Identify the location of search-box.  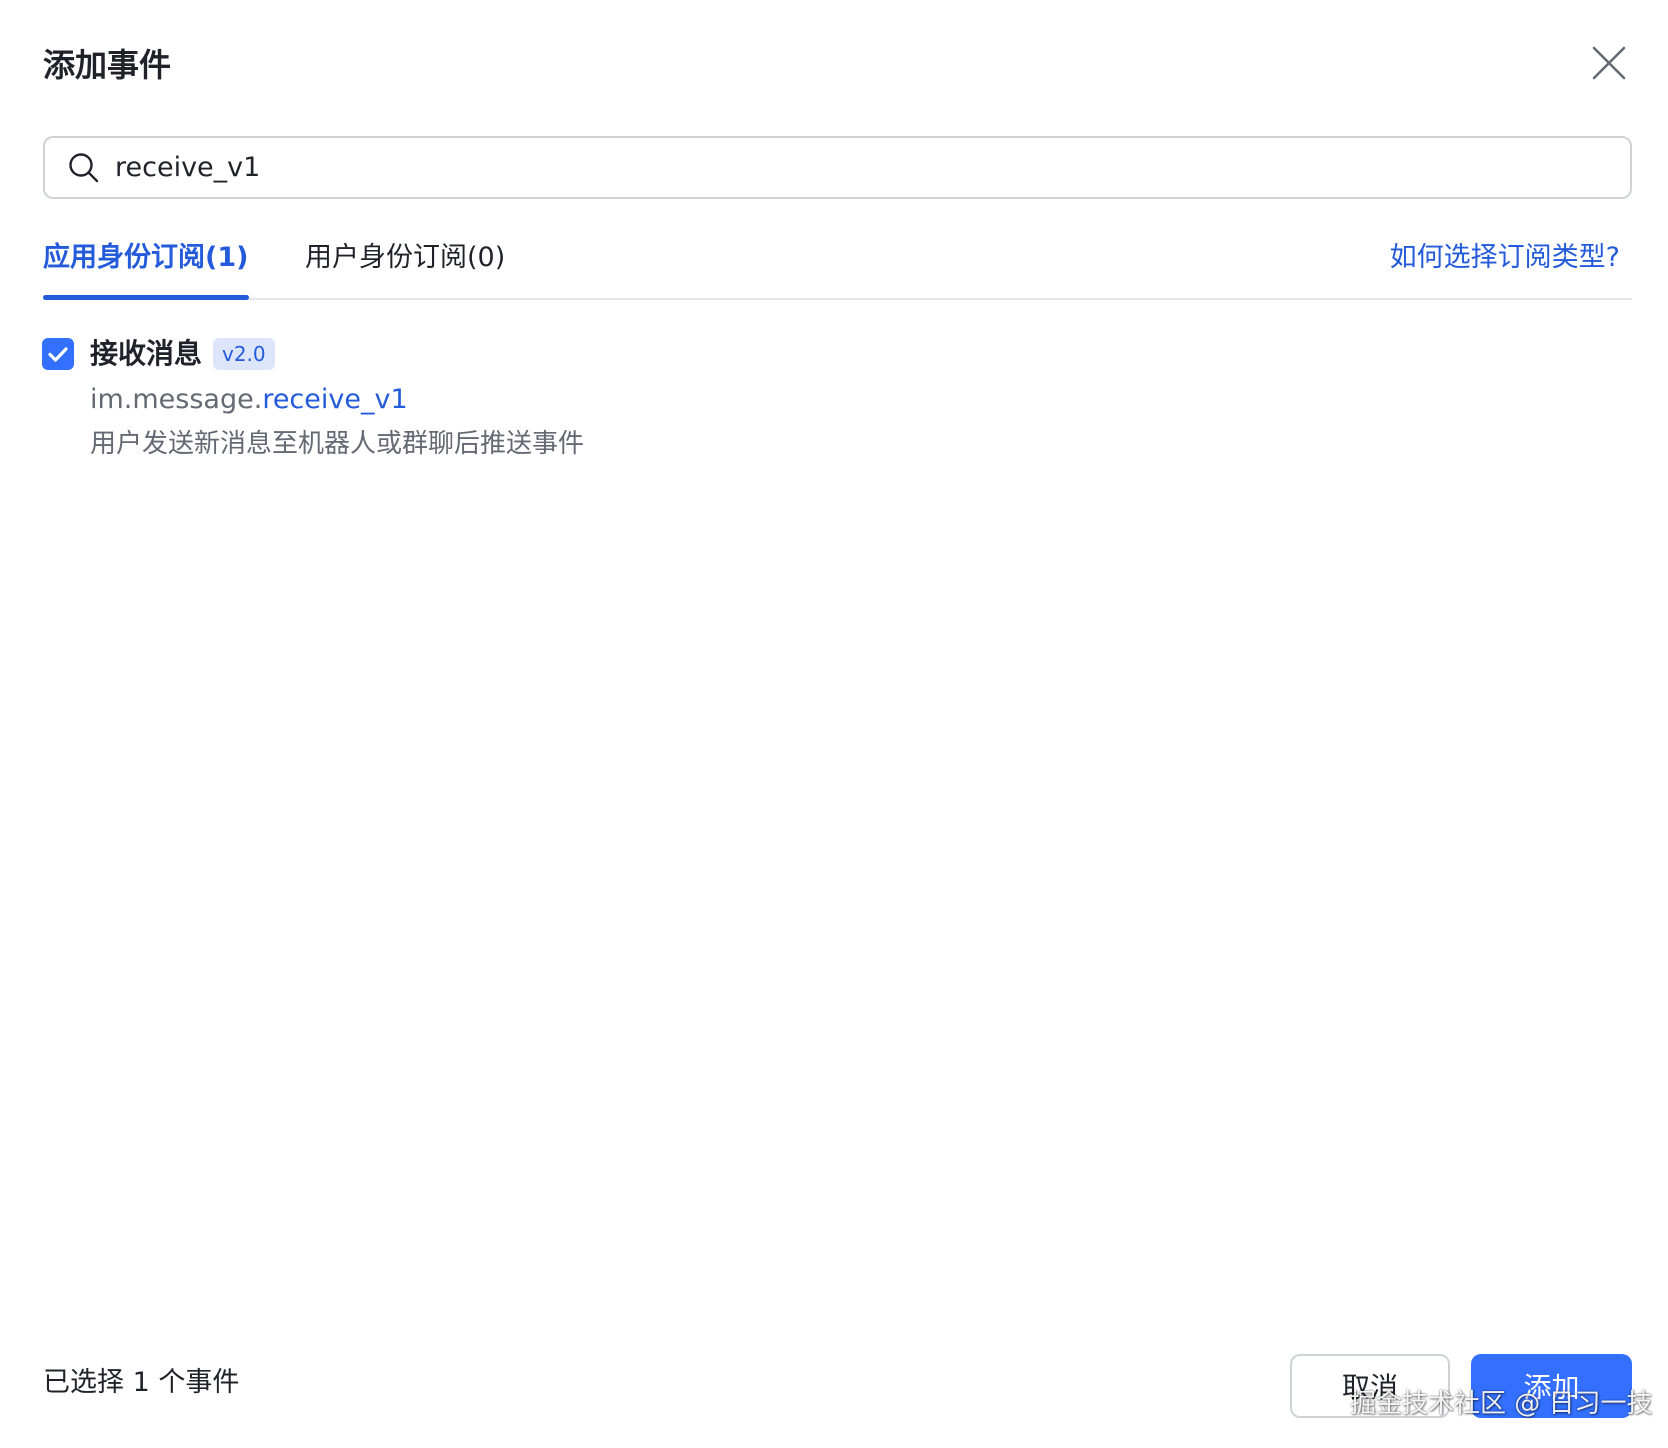
(837, 167).